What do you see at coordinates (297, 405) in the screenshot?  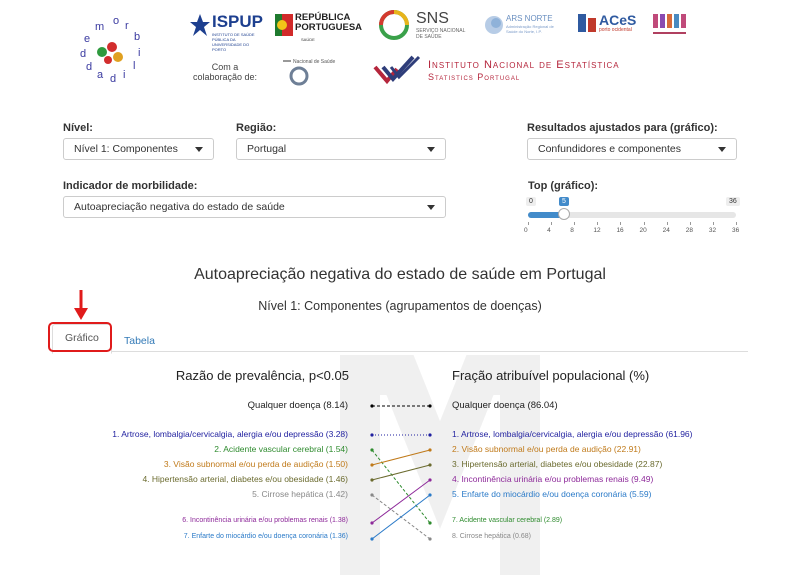 I see `left-any-disease: Qualquer doença (8.14)` at bounding box center [297, 405].